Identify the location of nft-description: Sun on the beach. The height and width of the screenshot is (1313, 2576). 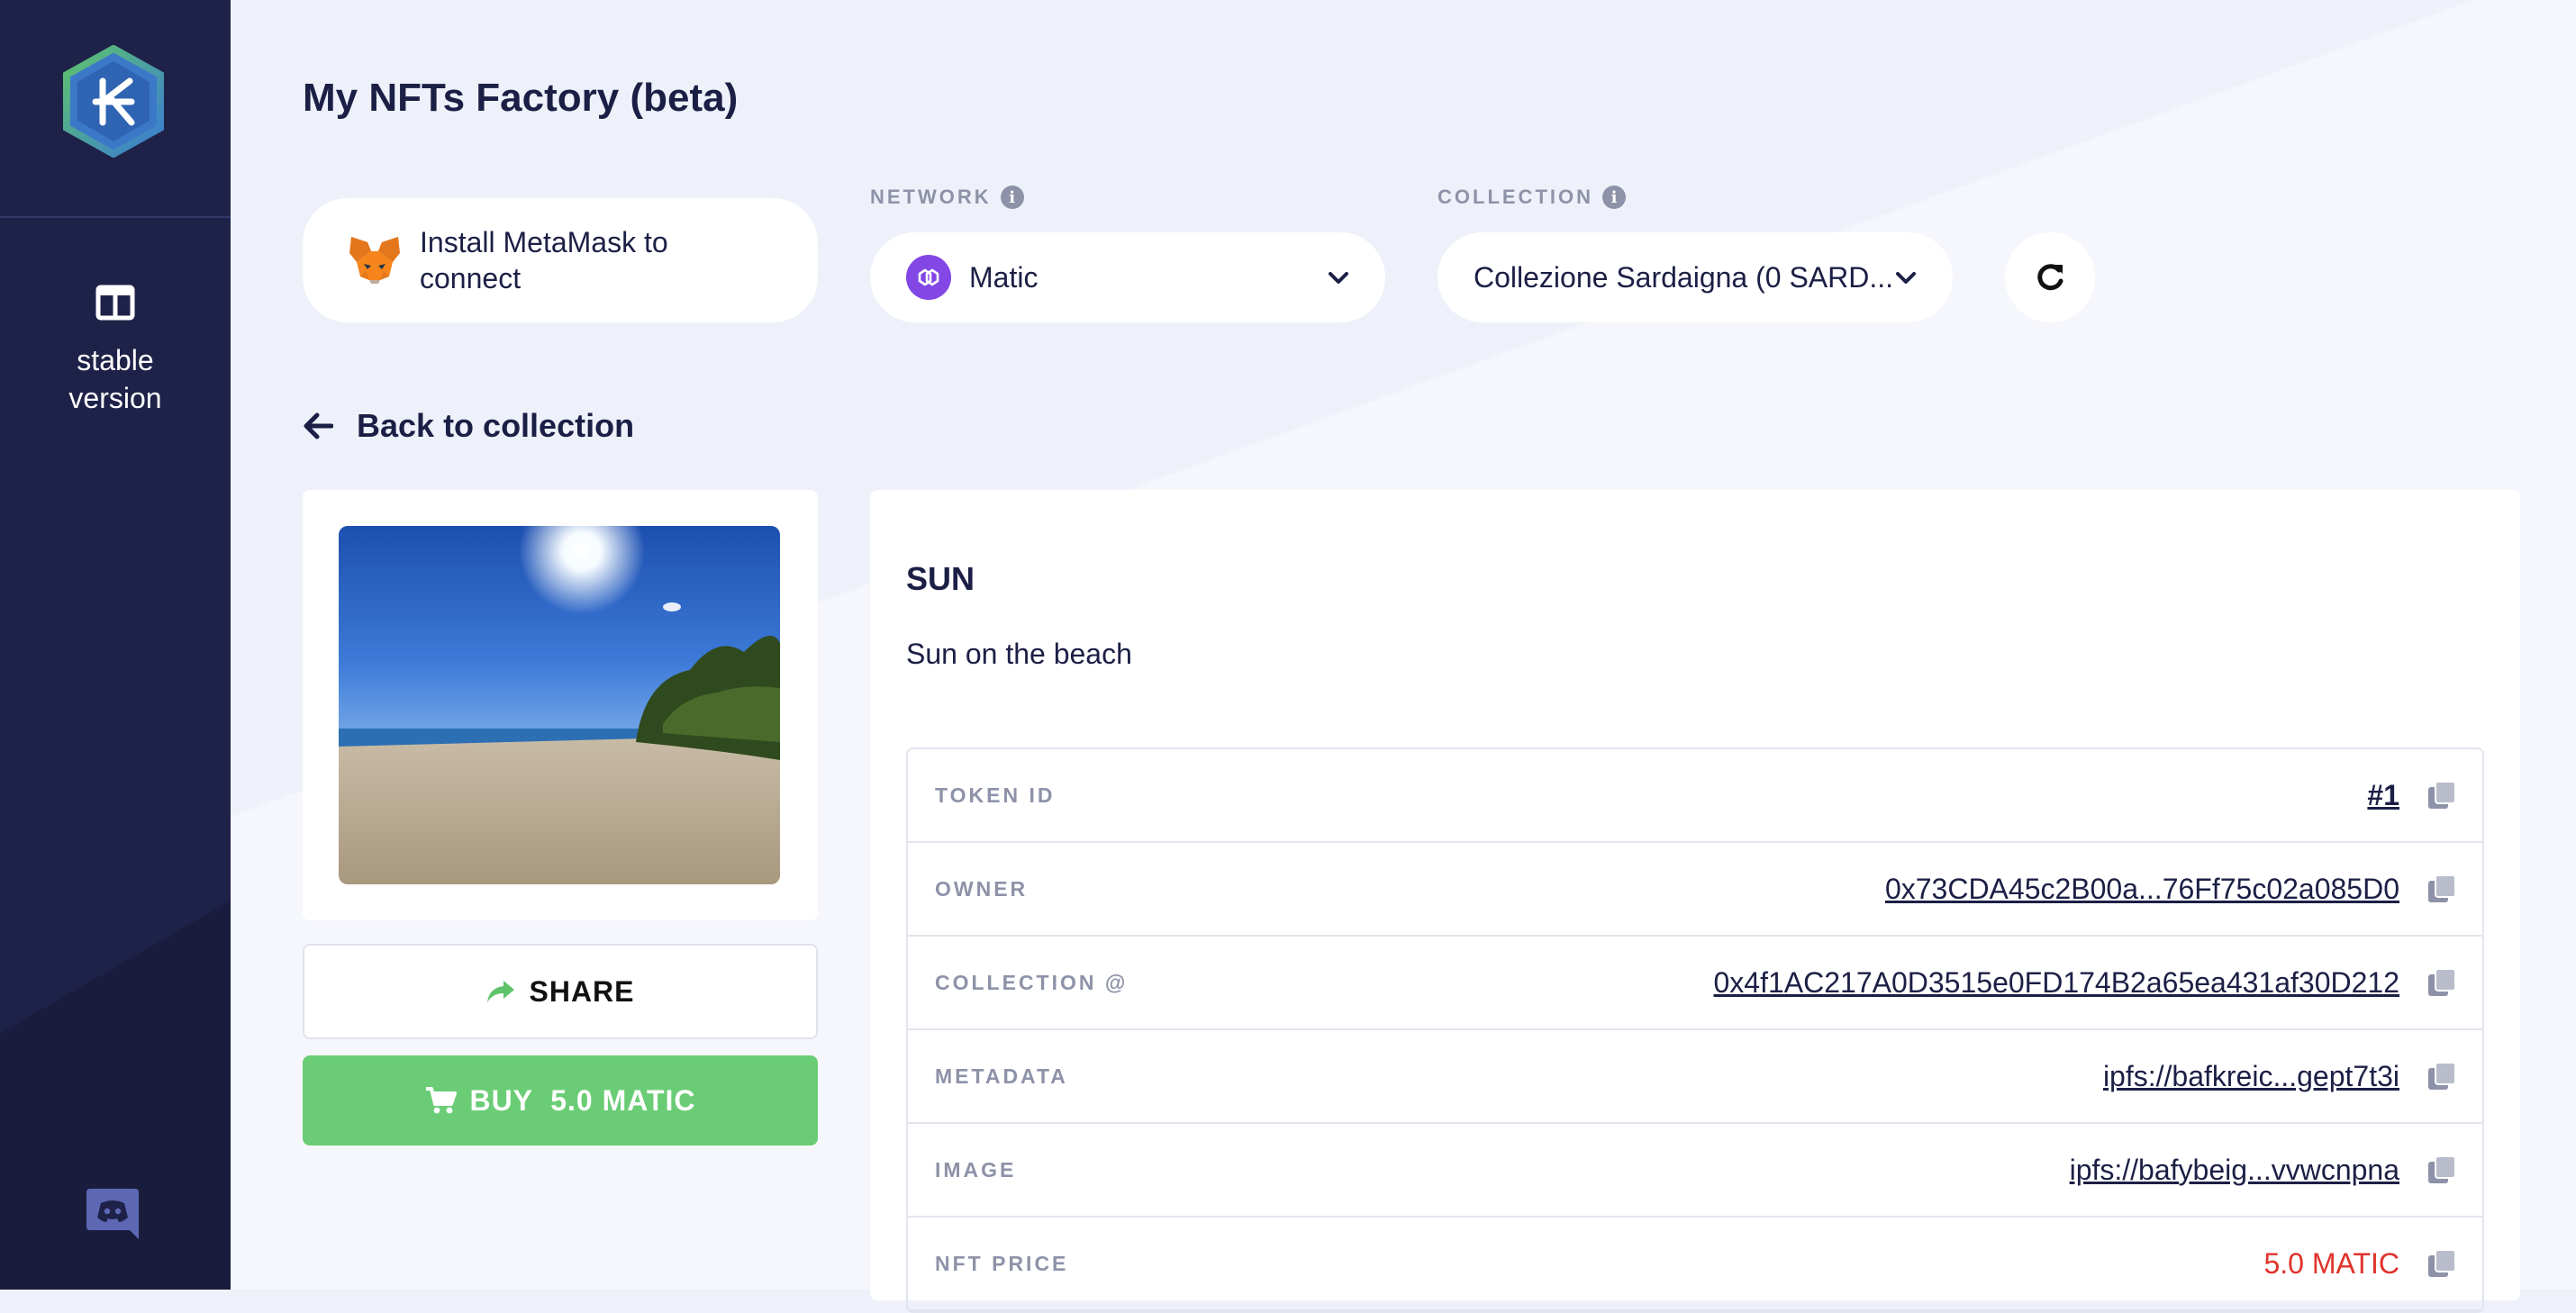
(1019, 654).